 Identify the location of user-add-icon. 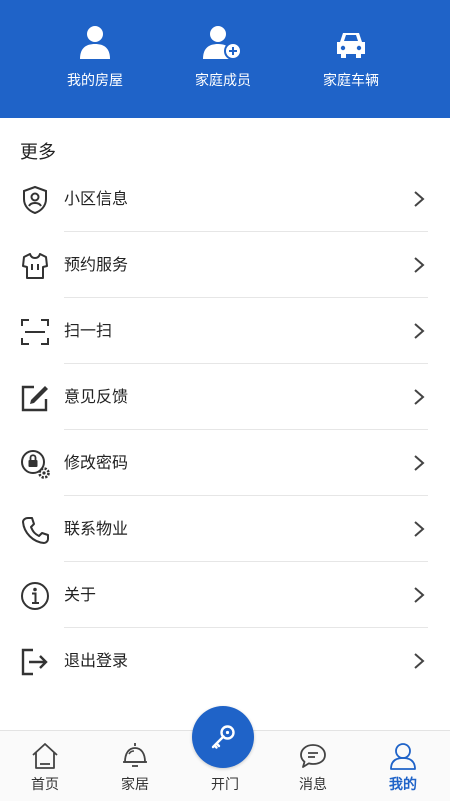
(222, 43).